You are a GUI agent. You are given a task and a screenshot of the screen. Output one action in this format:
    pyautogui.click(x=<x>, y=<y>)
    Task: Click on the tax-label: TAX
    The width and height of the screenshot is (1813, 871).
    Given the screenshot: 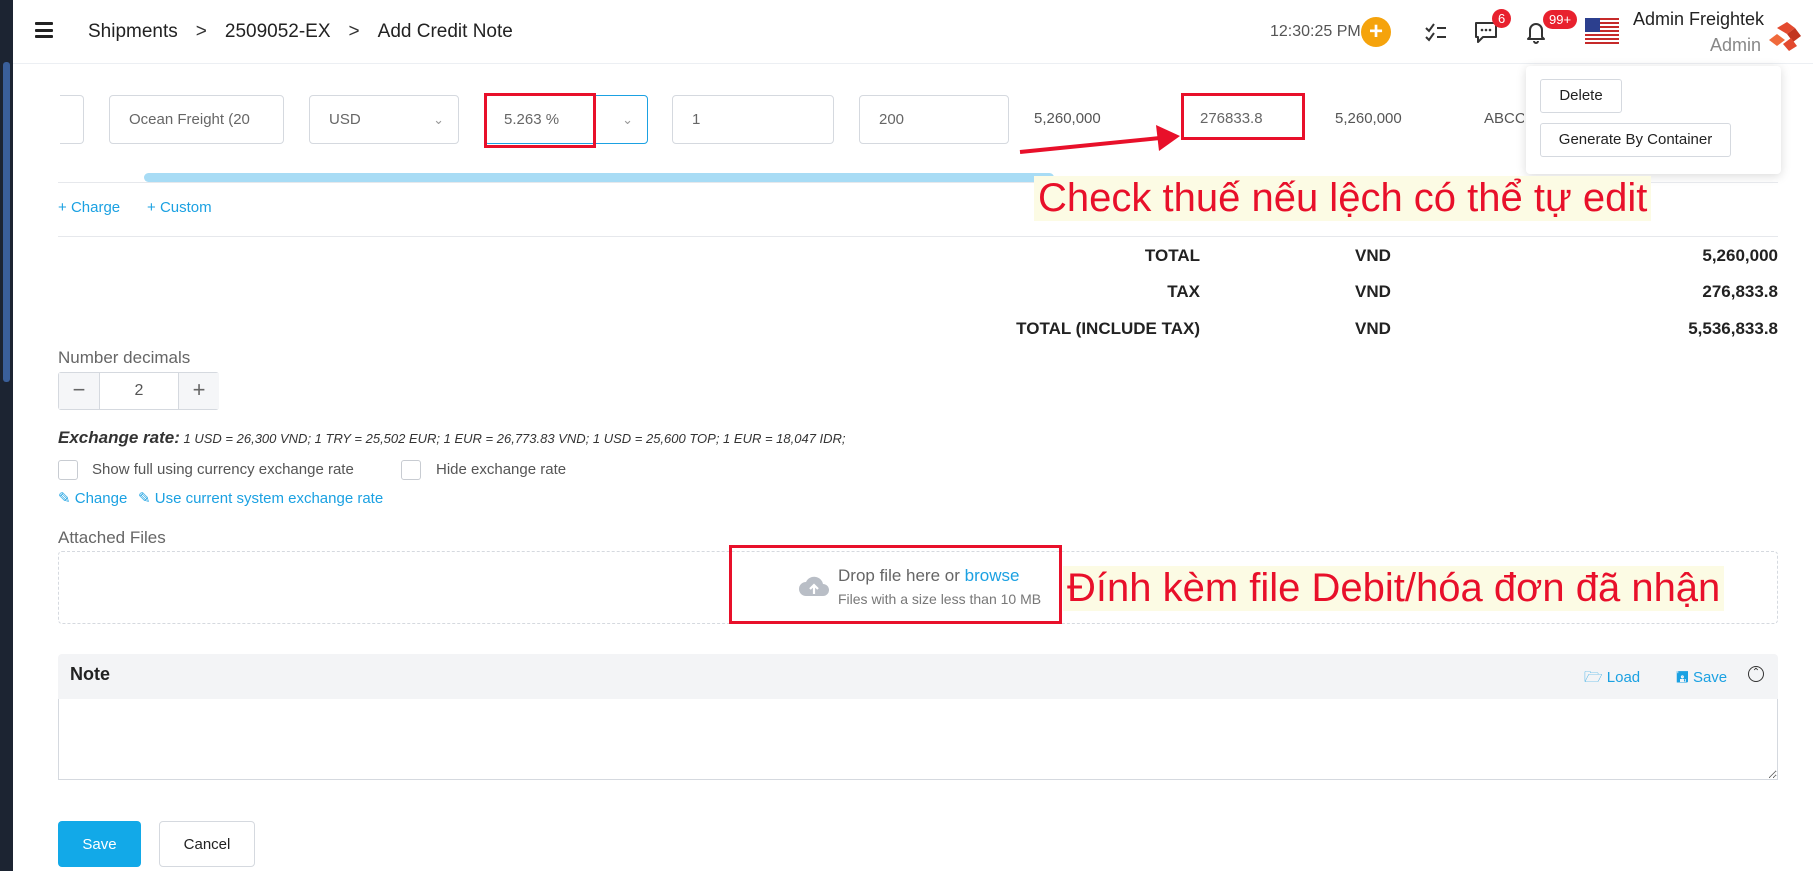 What is the action you would take?
    pyautogui.click(x=1183, y=291)
    